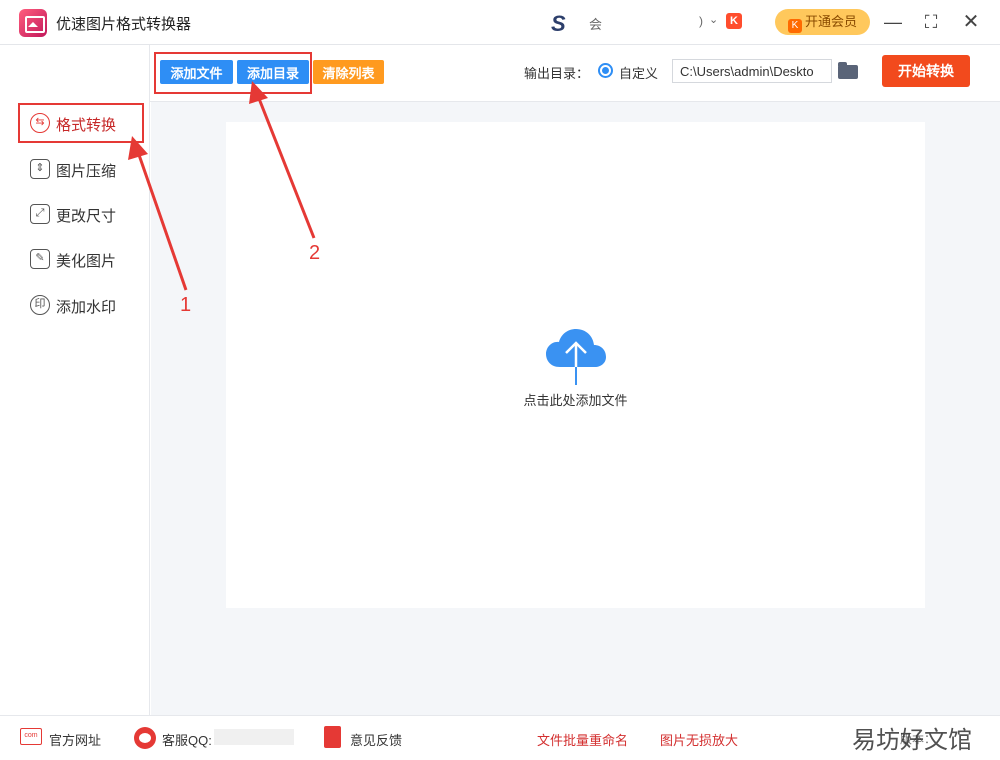  I want to click on output-path-input, so click(752, 71).